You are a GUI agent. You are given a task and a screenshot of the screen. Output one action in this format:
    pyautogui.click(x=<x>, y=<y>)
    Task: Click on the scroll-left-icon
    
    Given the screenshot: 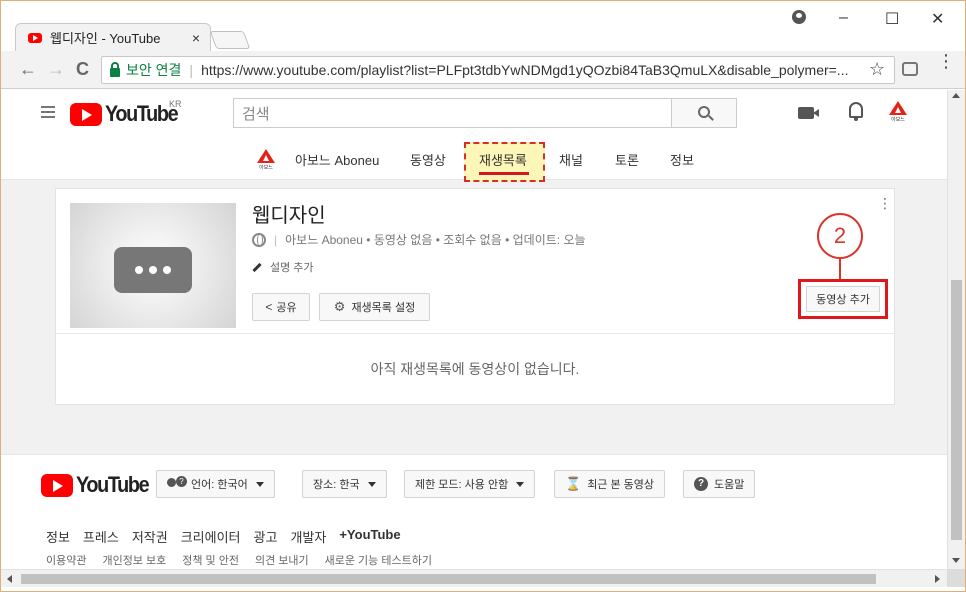 What is the action you would take?
    pyautogui.click(x=9, y=579)
    